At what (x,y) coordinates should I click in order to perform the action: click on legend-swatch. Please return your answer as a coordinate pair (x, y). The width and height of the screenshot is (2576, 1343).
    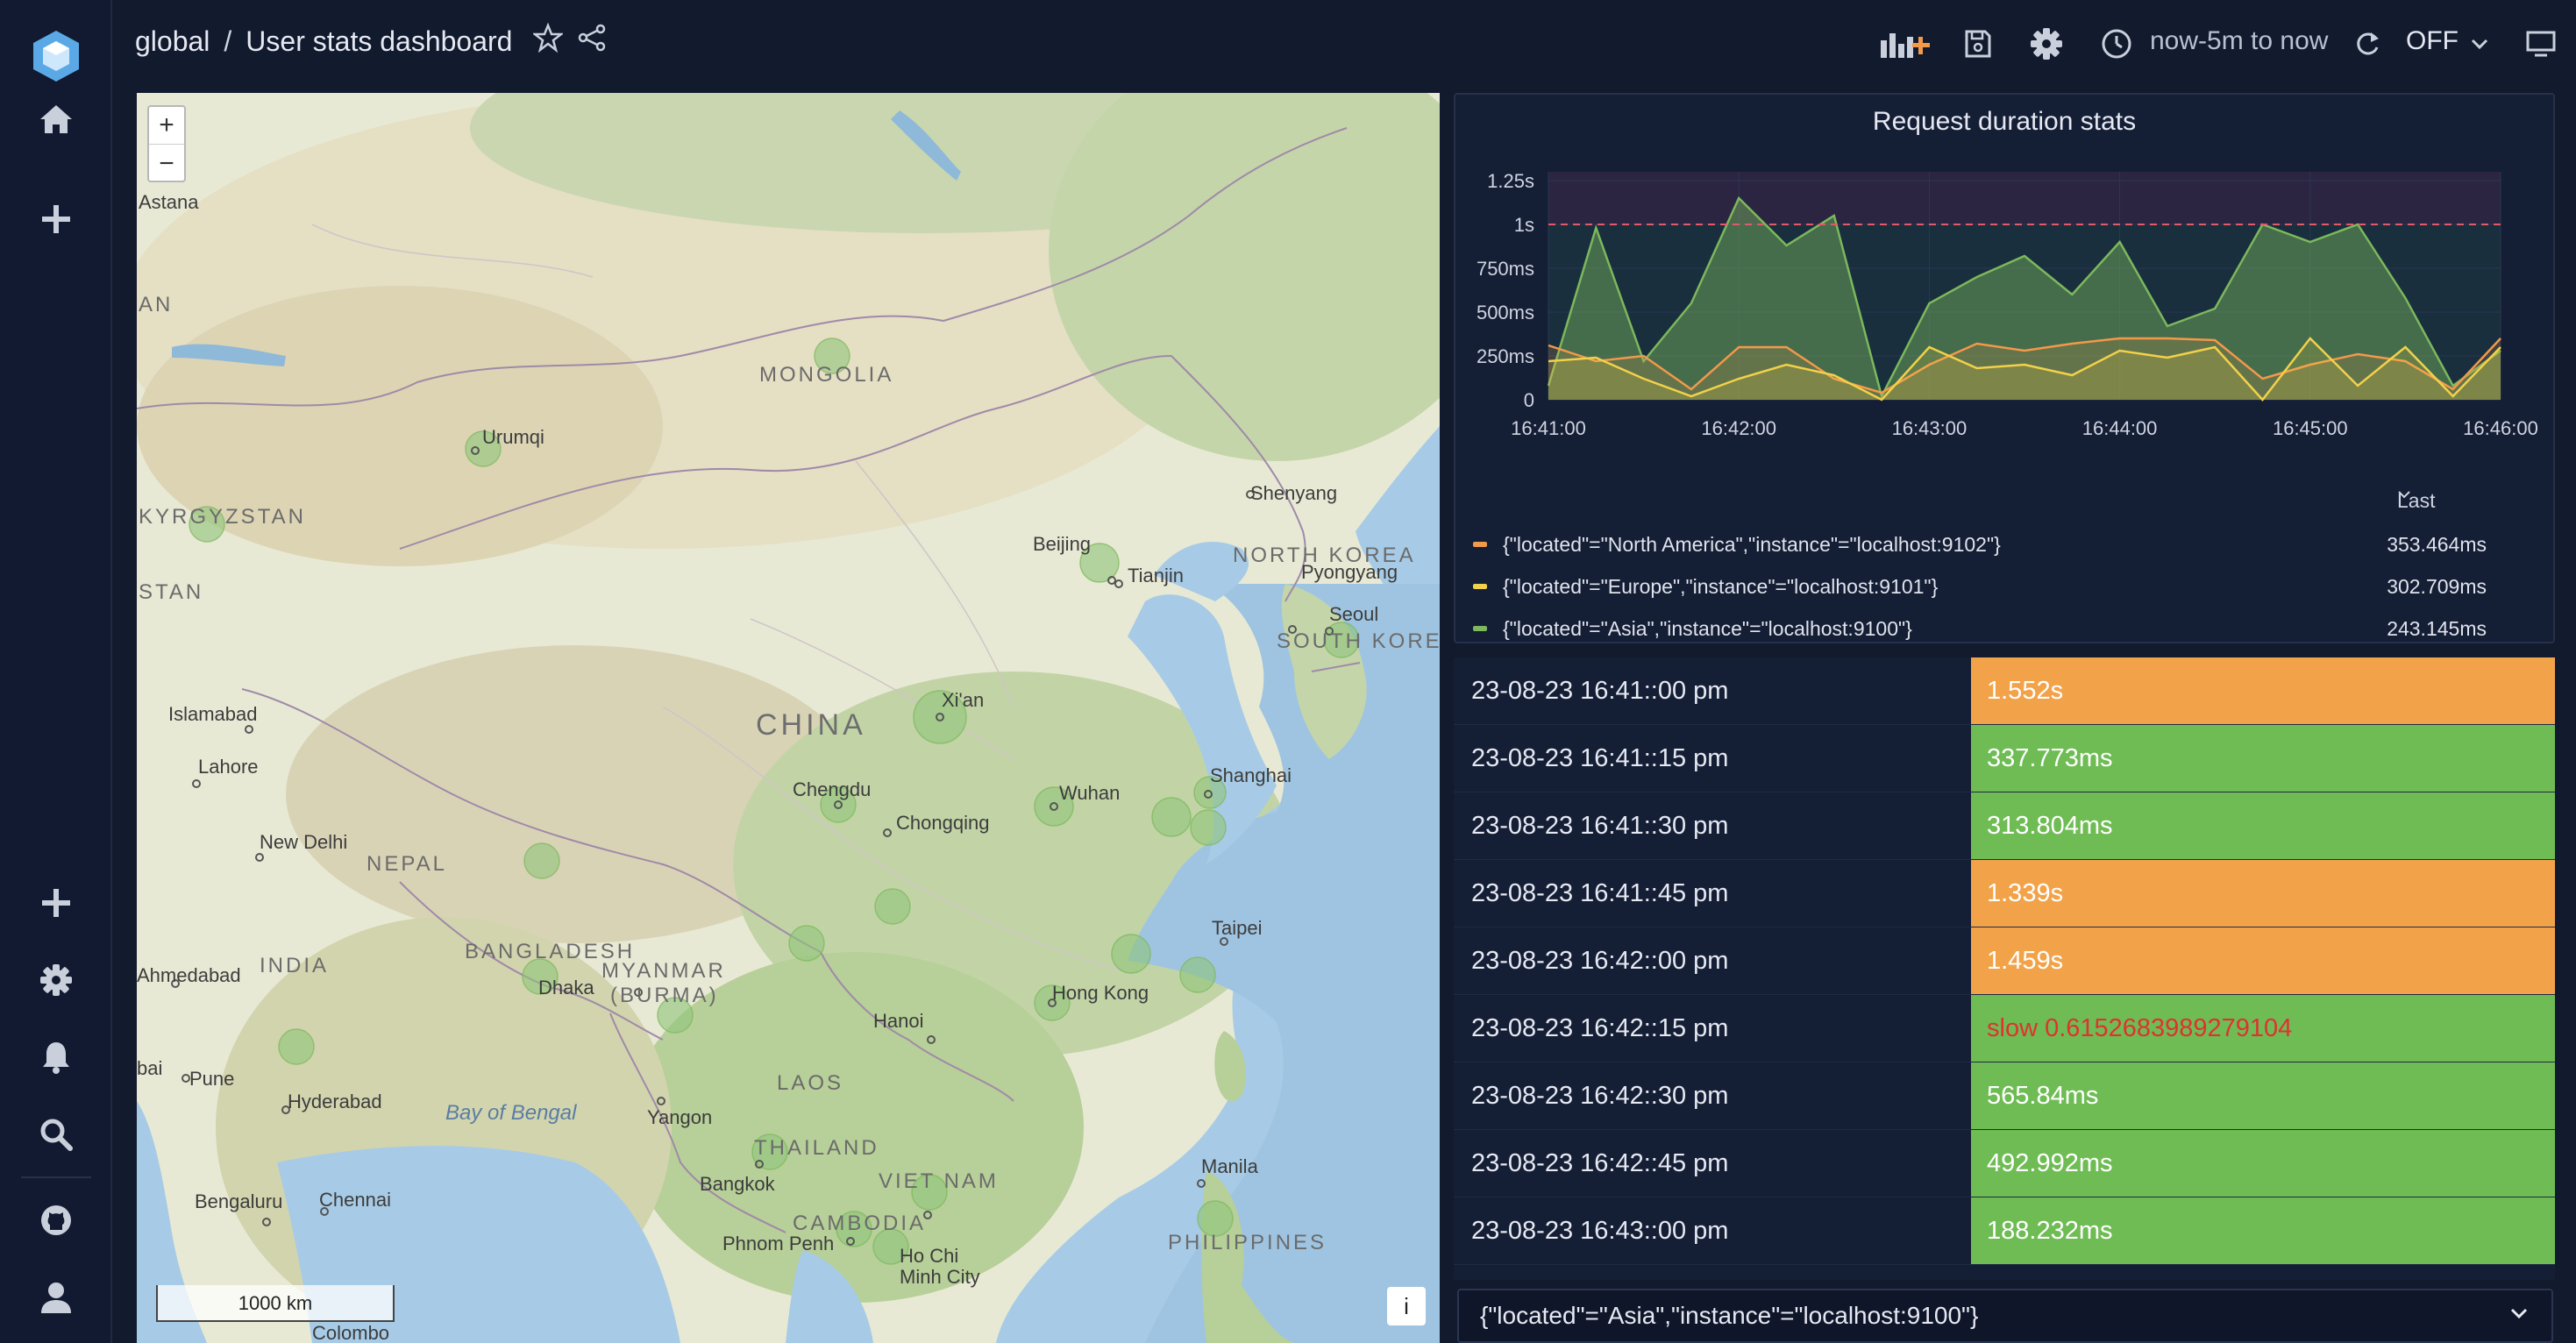
    Looking at the image, I should click on (1480, 545).